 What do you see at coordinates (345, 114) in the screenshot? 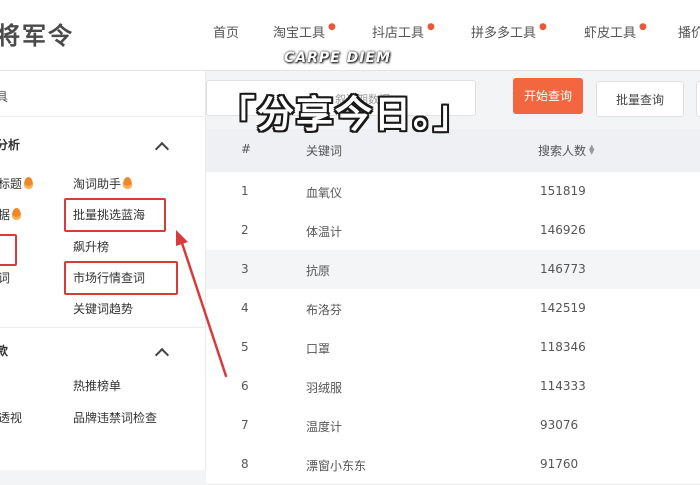
I see `overlay-headline: 「分享今日。」` at bounding box center [345, 114].